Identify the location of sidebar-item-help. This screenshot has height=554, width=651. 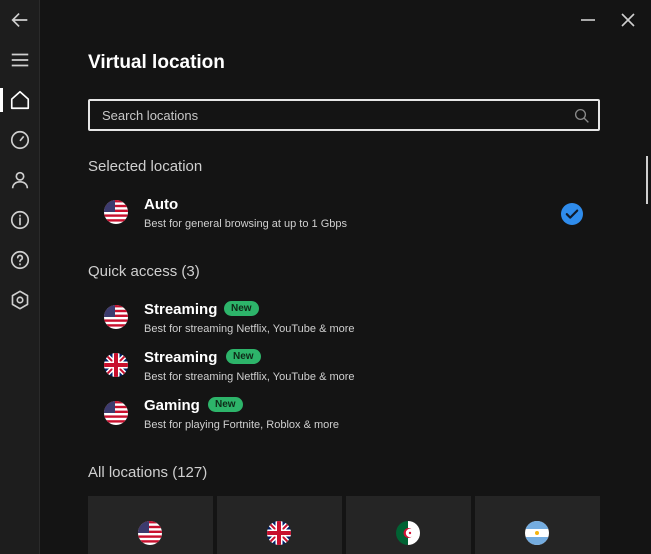
(20, 260).